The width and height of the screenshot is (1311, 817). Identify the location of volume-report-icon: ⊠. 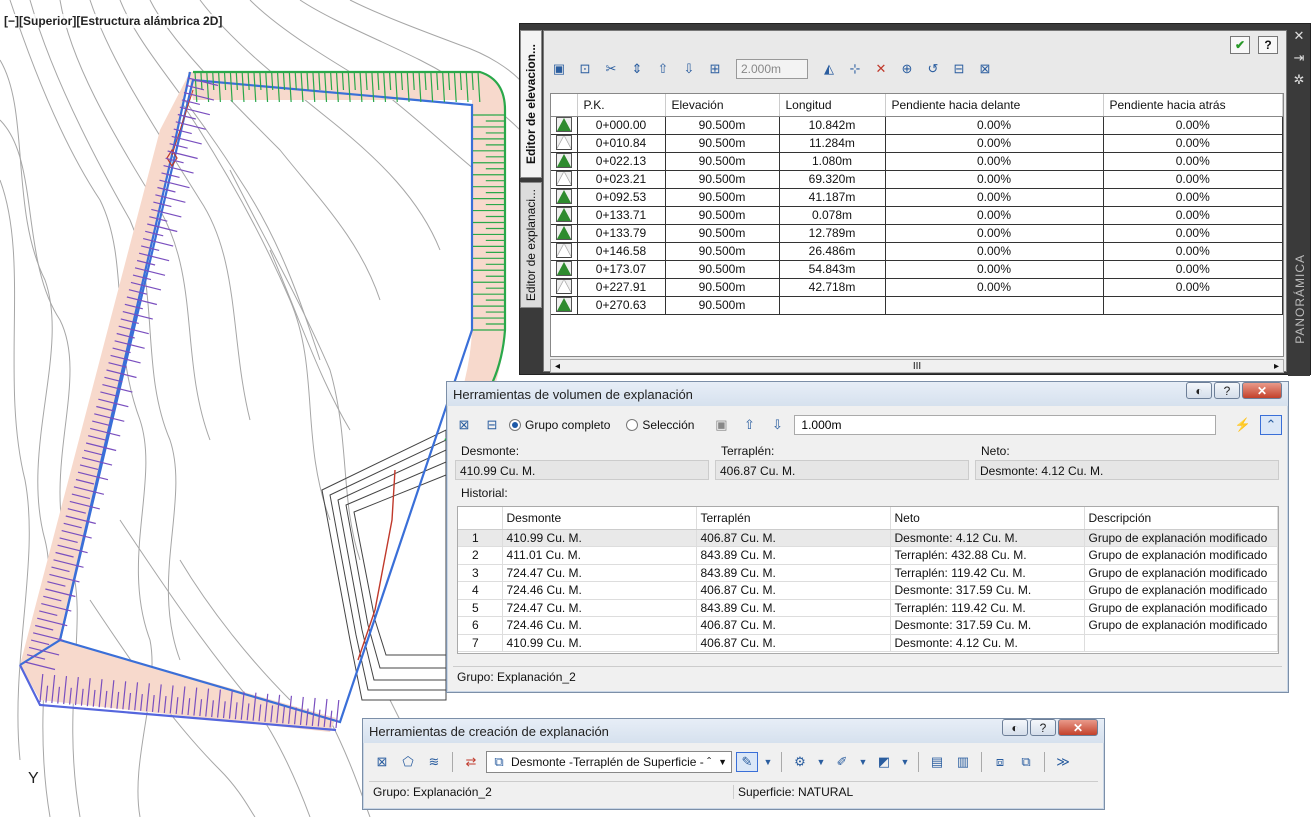
(464, 425).